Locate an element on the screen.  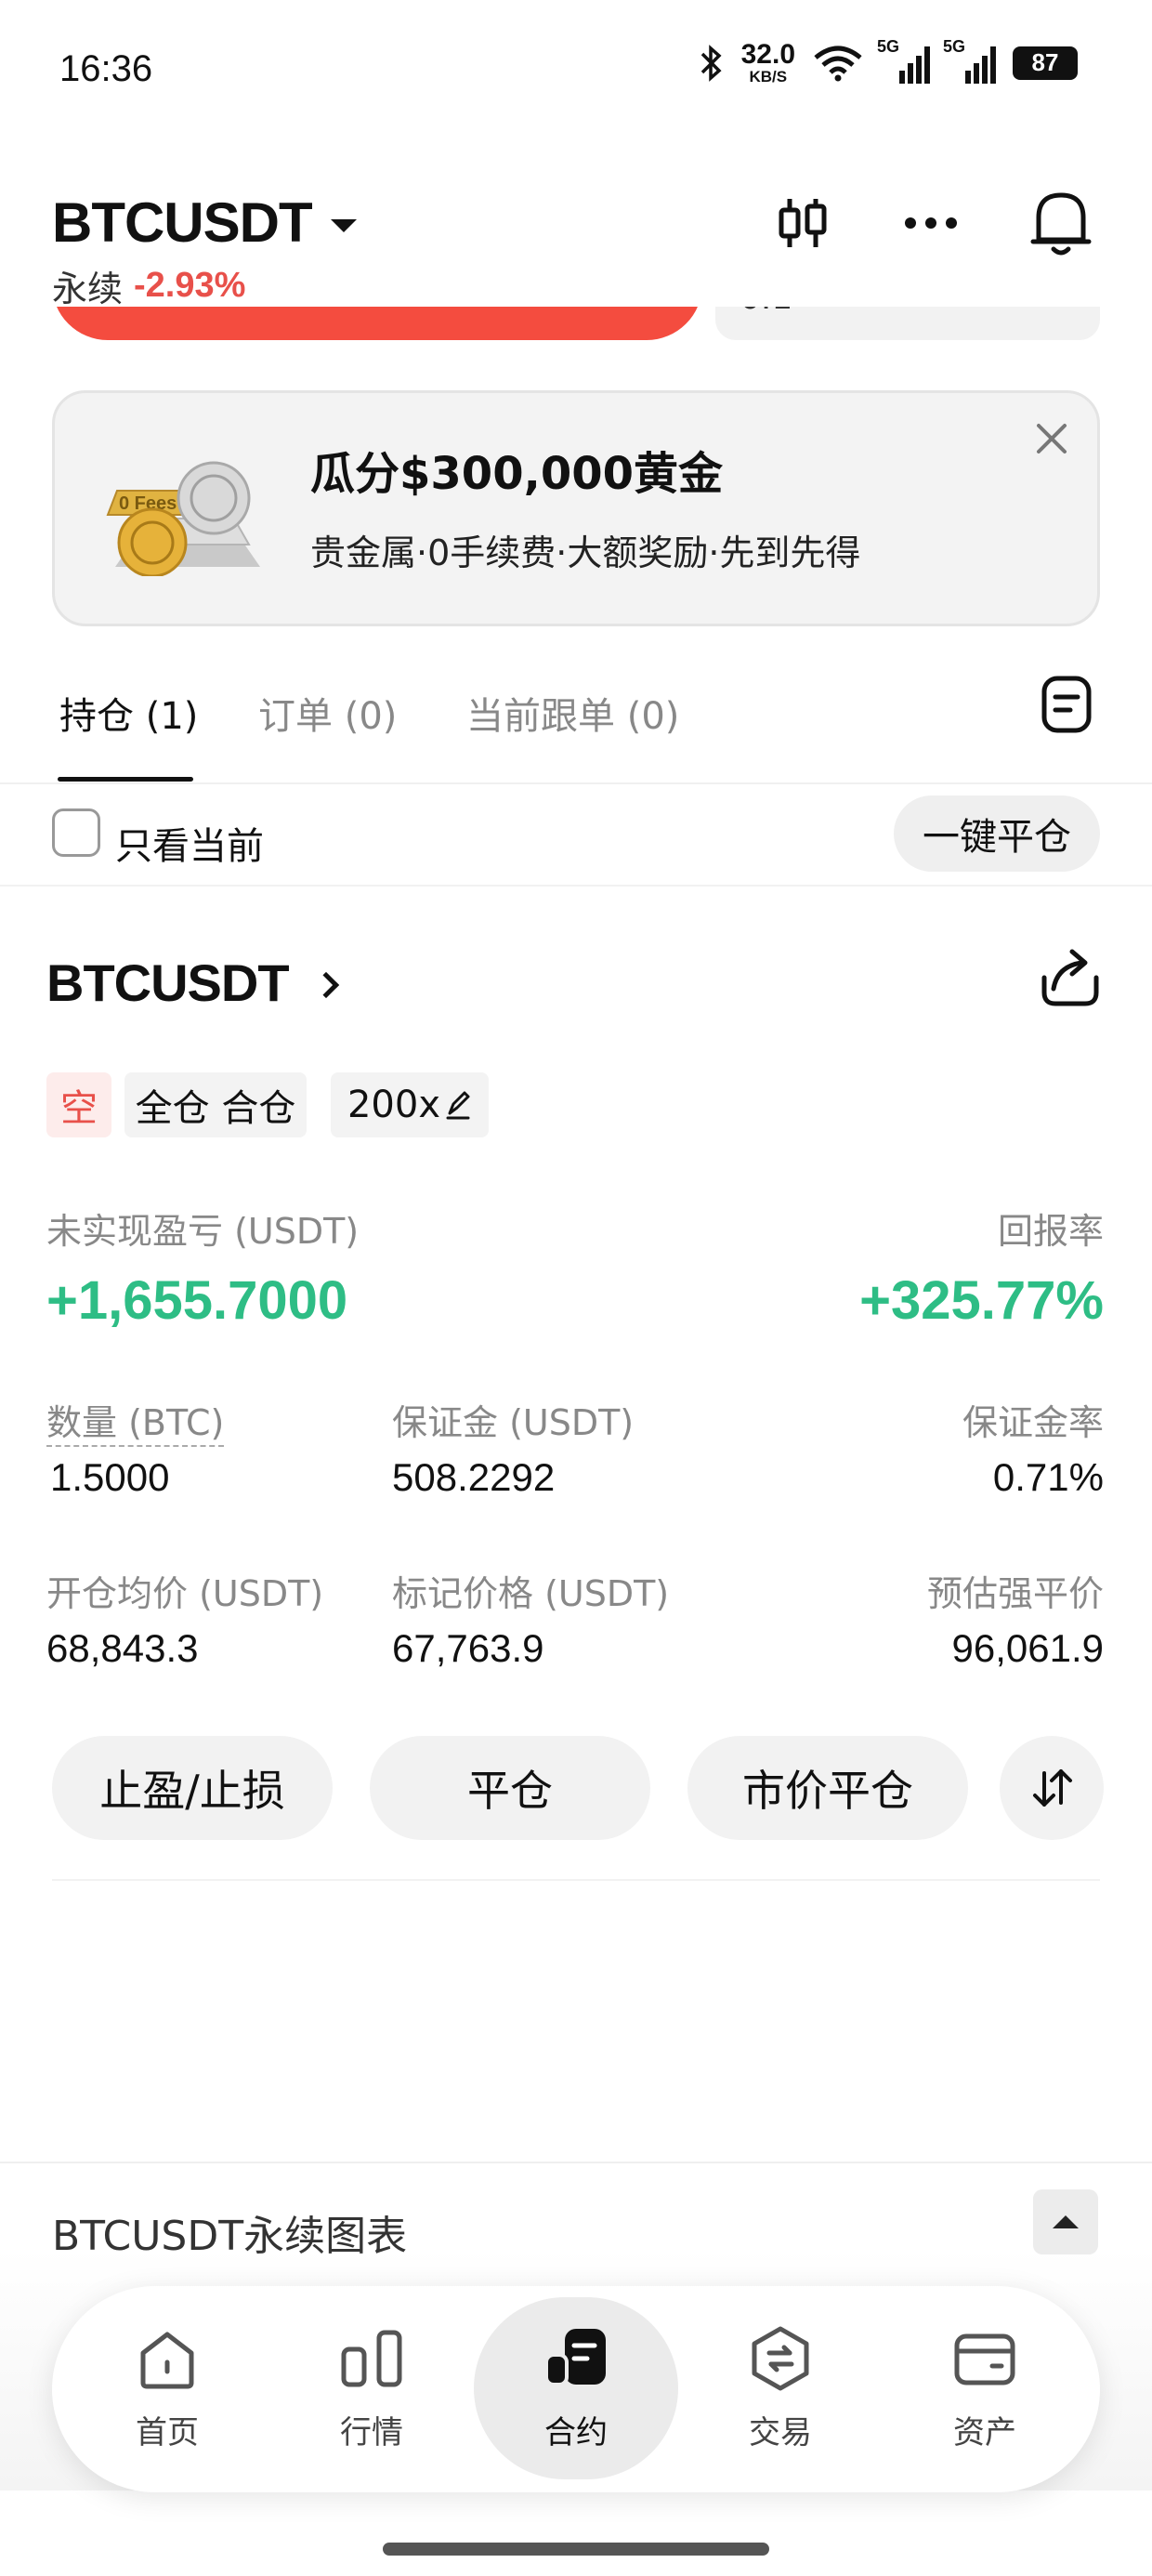
symbol-selector: BTCUSDT is located at coordinates (204, 223).